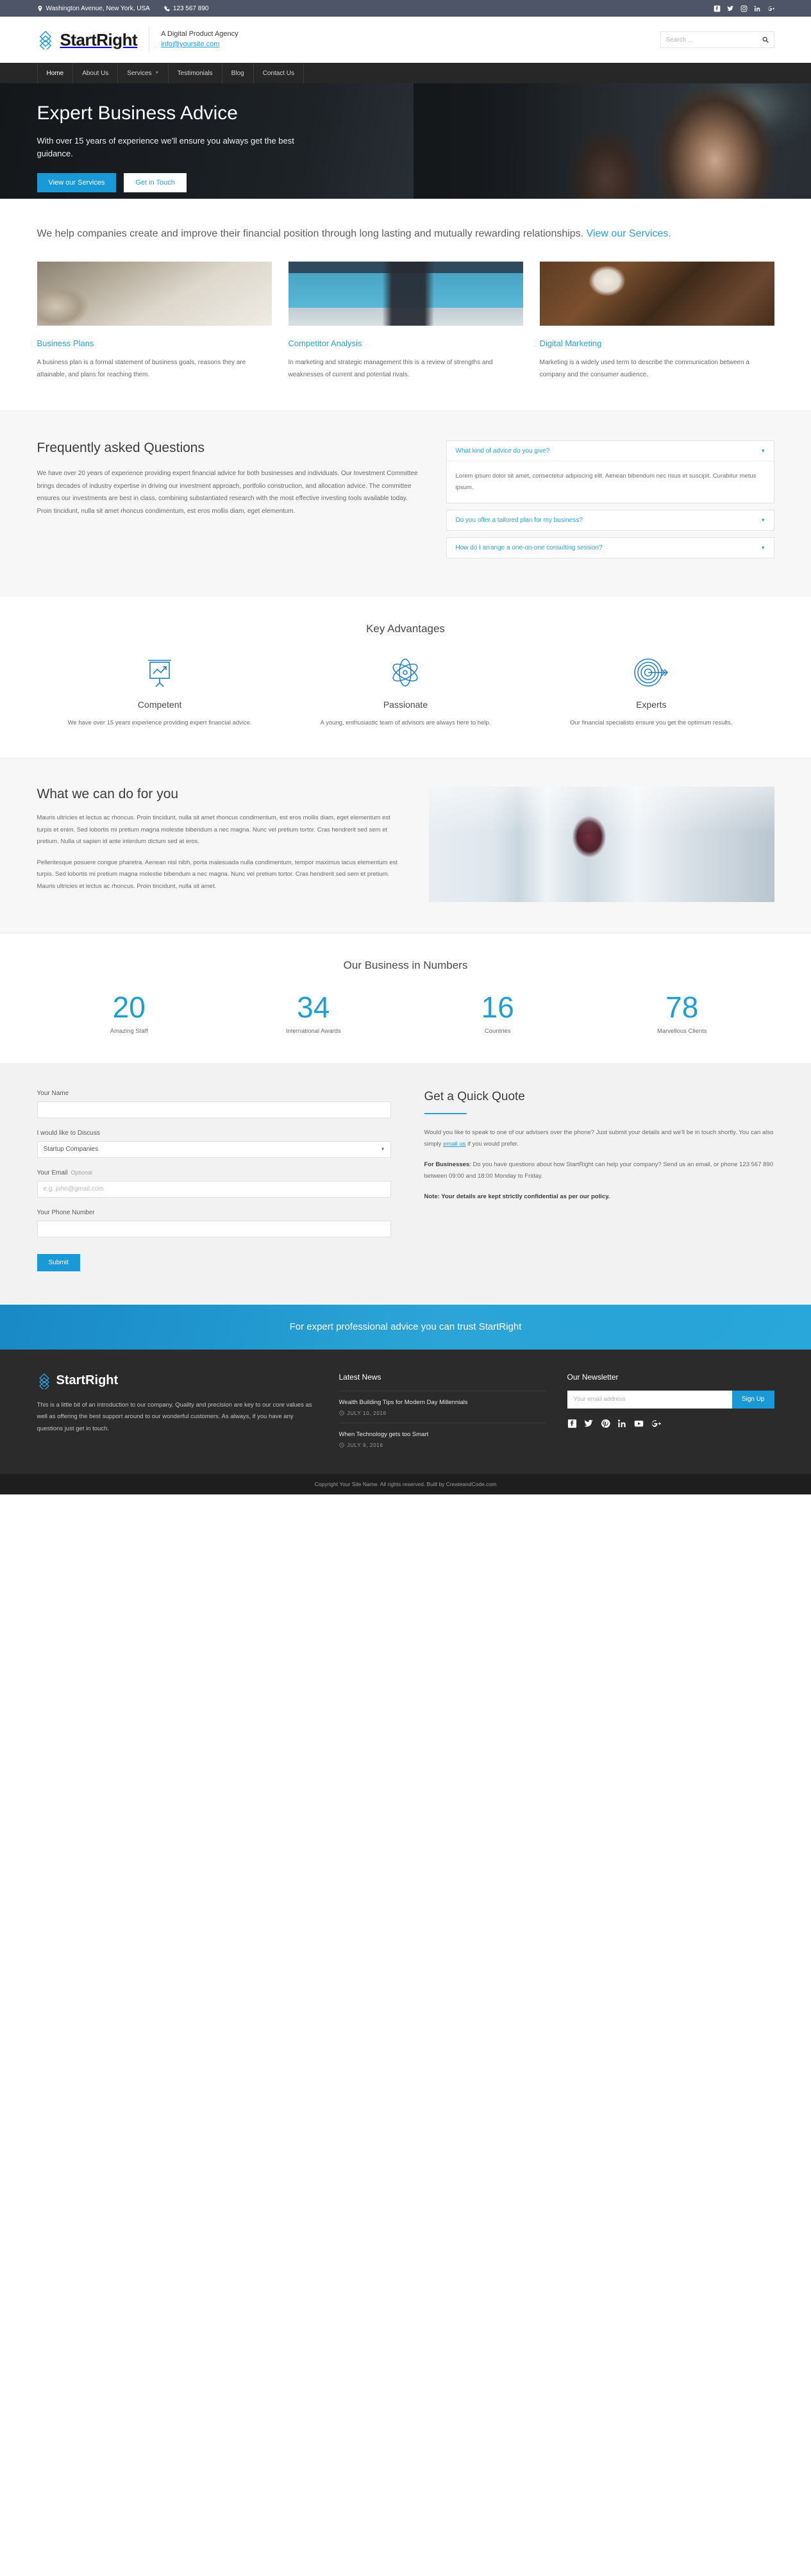 The image size is (811, 2576). Describe the element at coordinates (214, 1109) in the screenshot. I see `name-input` at that location.